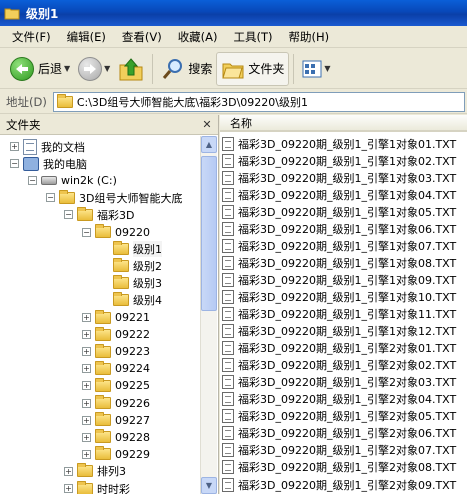 This screenshot has width=467, height=494. I want to click on tree-item: − win2k (C:), so click(72, 180).